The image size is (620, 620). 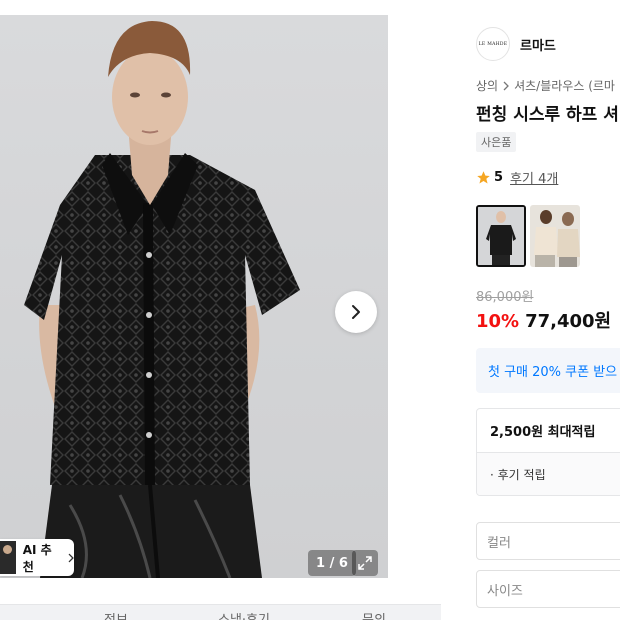 I want to click on brand-name: 르마드, so click(x=538, y=46).